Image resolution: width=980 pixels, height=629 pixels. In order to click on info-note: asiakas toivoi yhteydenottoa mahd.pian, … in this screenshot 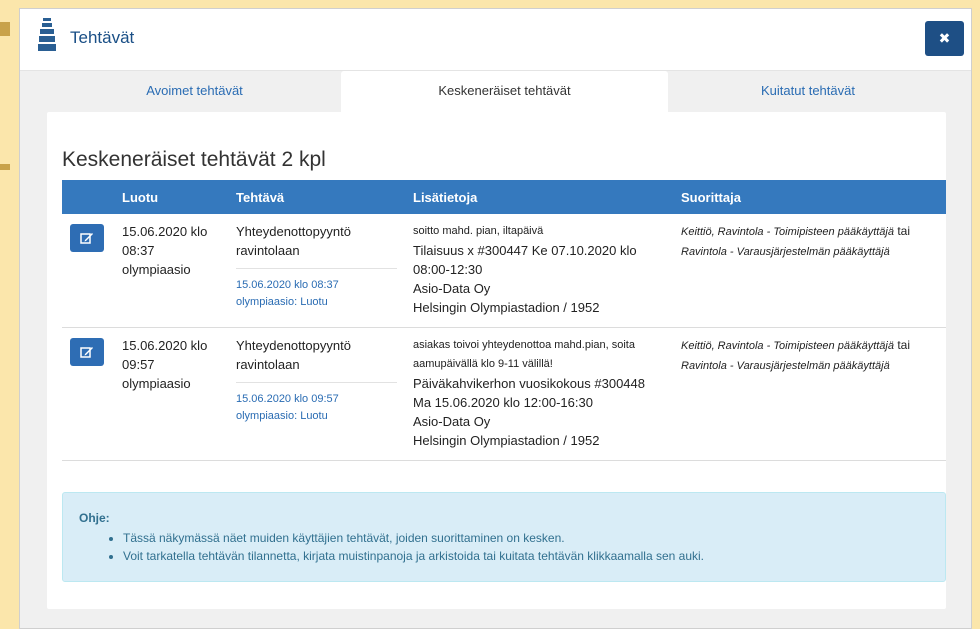, I will do `click(524, 345)`.